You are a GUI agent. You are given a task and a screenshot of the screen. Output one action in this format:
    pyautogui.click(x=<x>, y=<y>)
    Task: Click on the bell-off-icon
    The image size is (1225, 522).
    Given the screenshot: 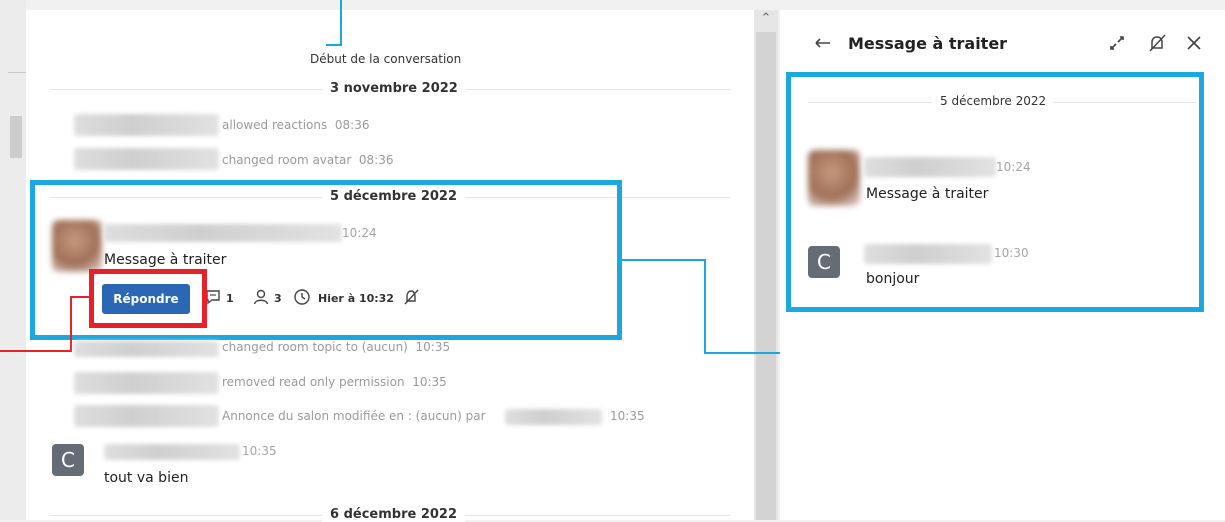 What is the action you would take?
    pyautogui.click(x=1157, y=43)
    